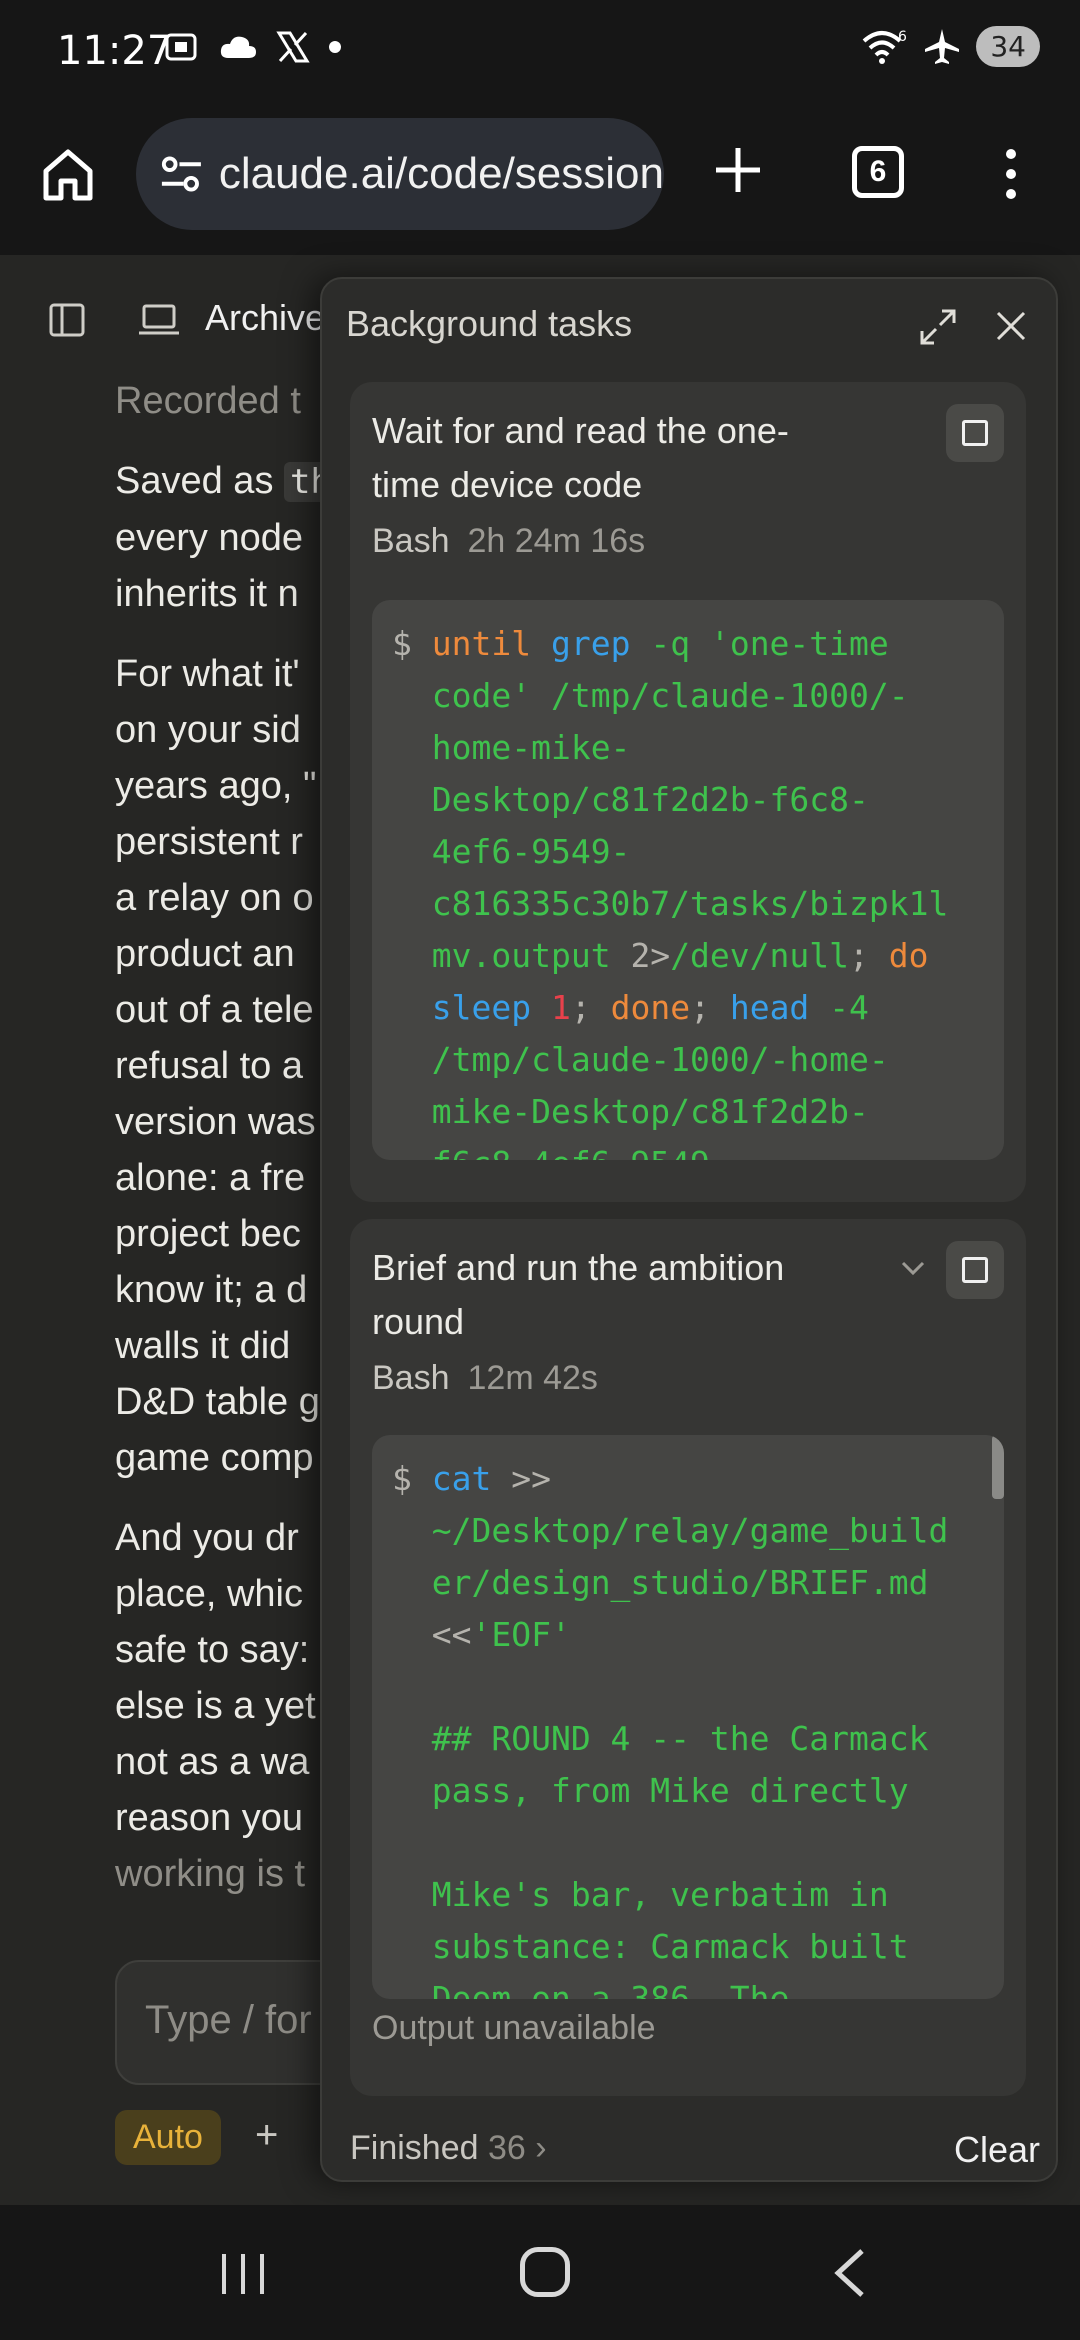  What do you see at coordinates (207, 594) in the screenshot?
I see `chat-line: inherits it n` at bounding box center [207, 594].